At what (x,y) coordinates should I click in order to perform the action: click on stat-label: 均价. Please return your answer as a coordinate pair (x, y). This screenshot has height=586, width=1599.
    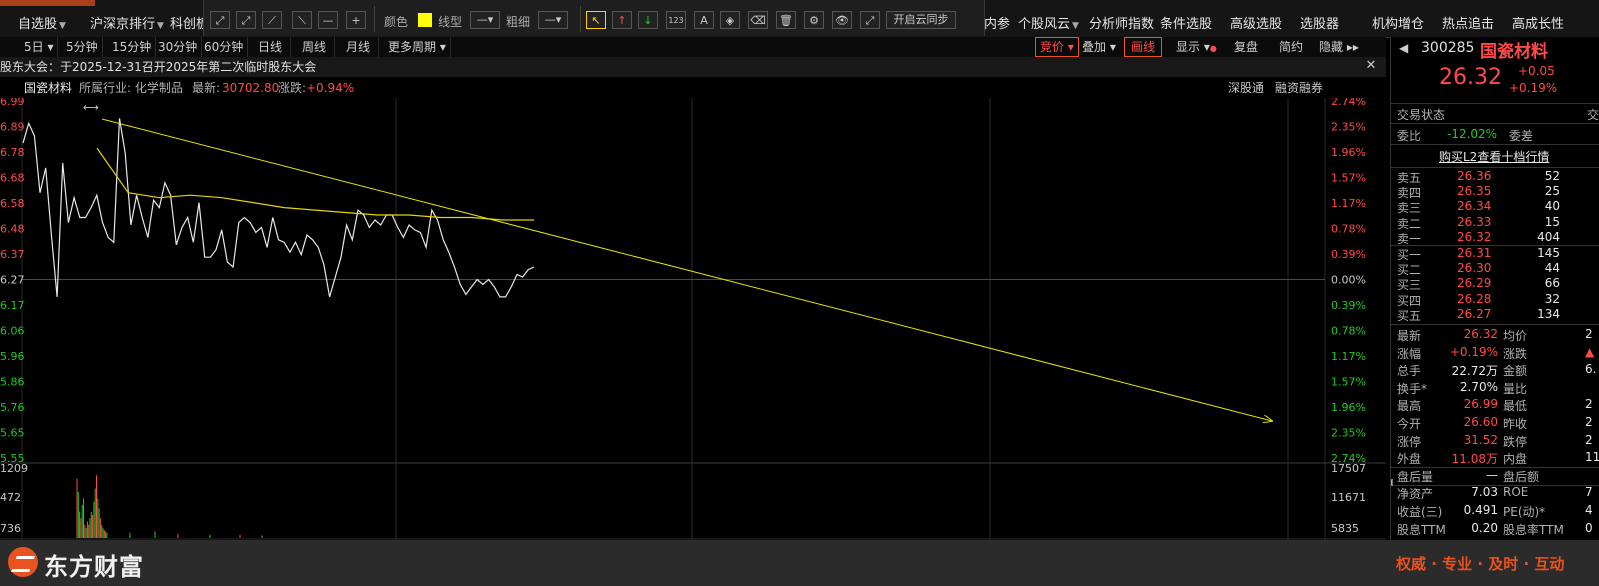
    Looking at the image, I should click on (1515, 336).